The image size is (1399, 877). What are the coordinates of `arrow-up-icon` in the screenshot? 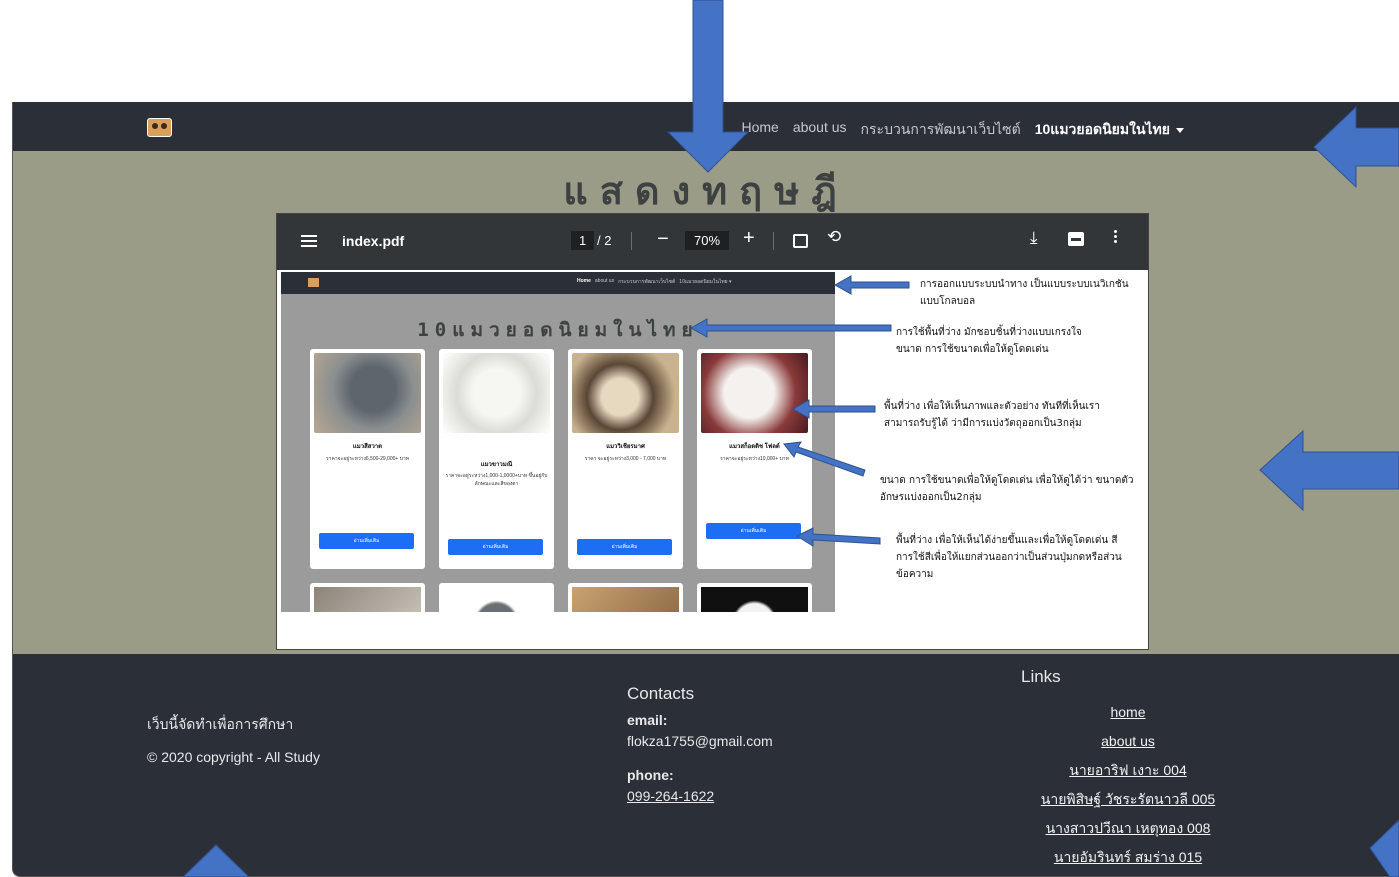 It's located at (216, 860).